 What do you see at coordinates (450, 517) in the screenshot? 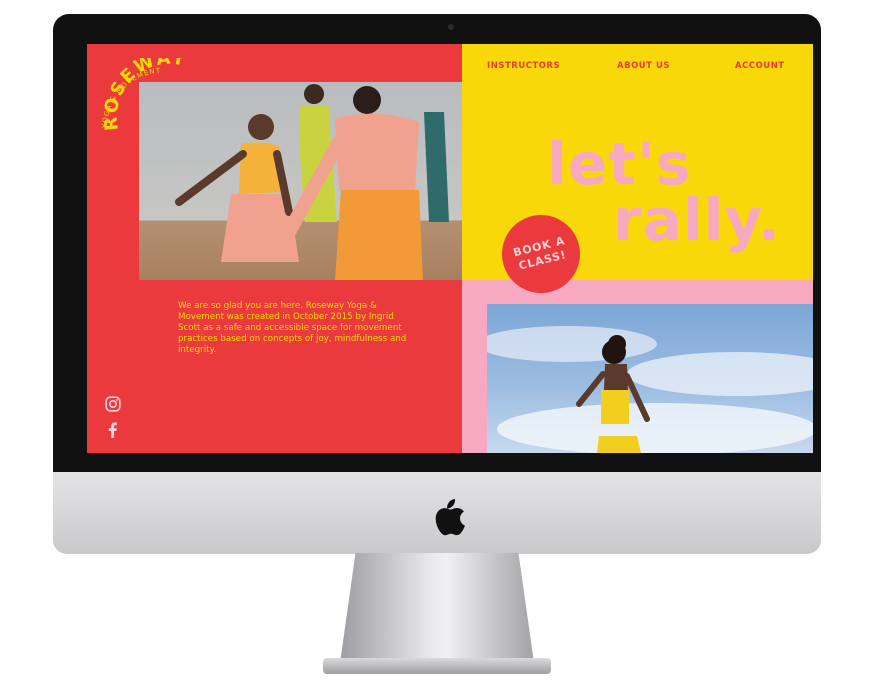
I see `apple-icon` at bounding box center [450, 517].